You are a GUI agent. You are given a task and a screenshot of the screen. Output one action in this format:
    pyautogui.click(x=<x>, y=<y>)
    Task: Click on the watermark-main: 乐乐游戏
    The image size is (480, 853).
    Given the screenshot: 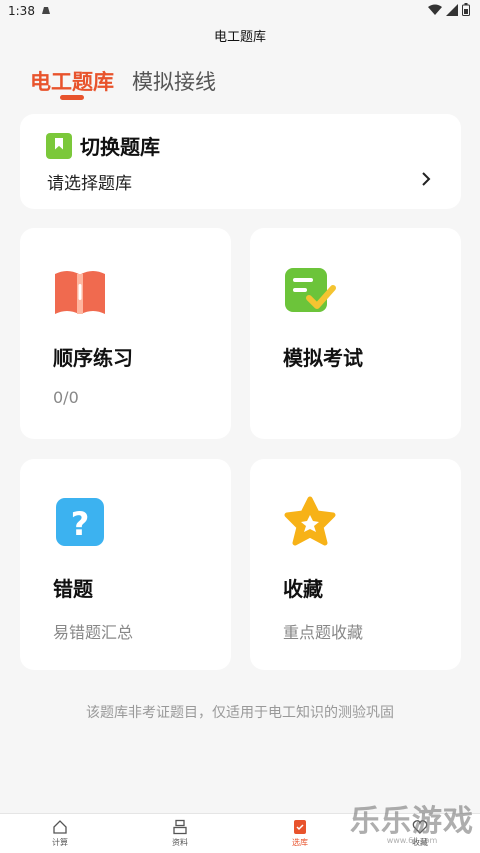 What is the action you would take?
    pyautogui.click(x=412, y=821)
    